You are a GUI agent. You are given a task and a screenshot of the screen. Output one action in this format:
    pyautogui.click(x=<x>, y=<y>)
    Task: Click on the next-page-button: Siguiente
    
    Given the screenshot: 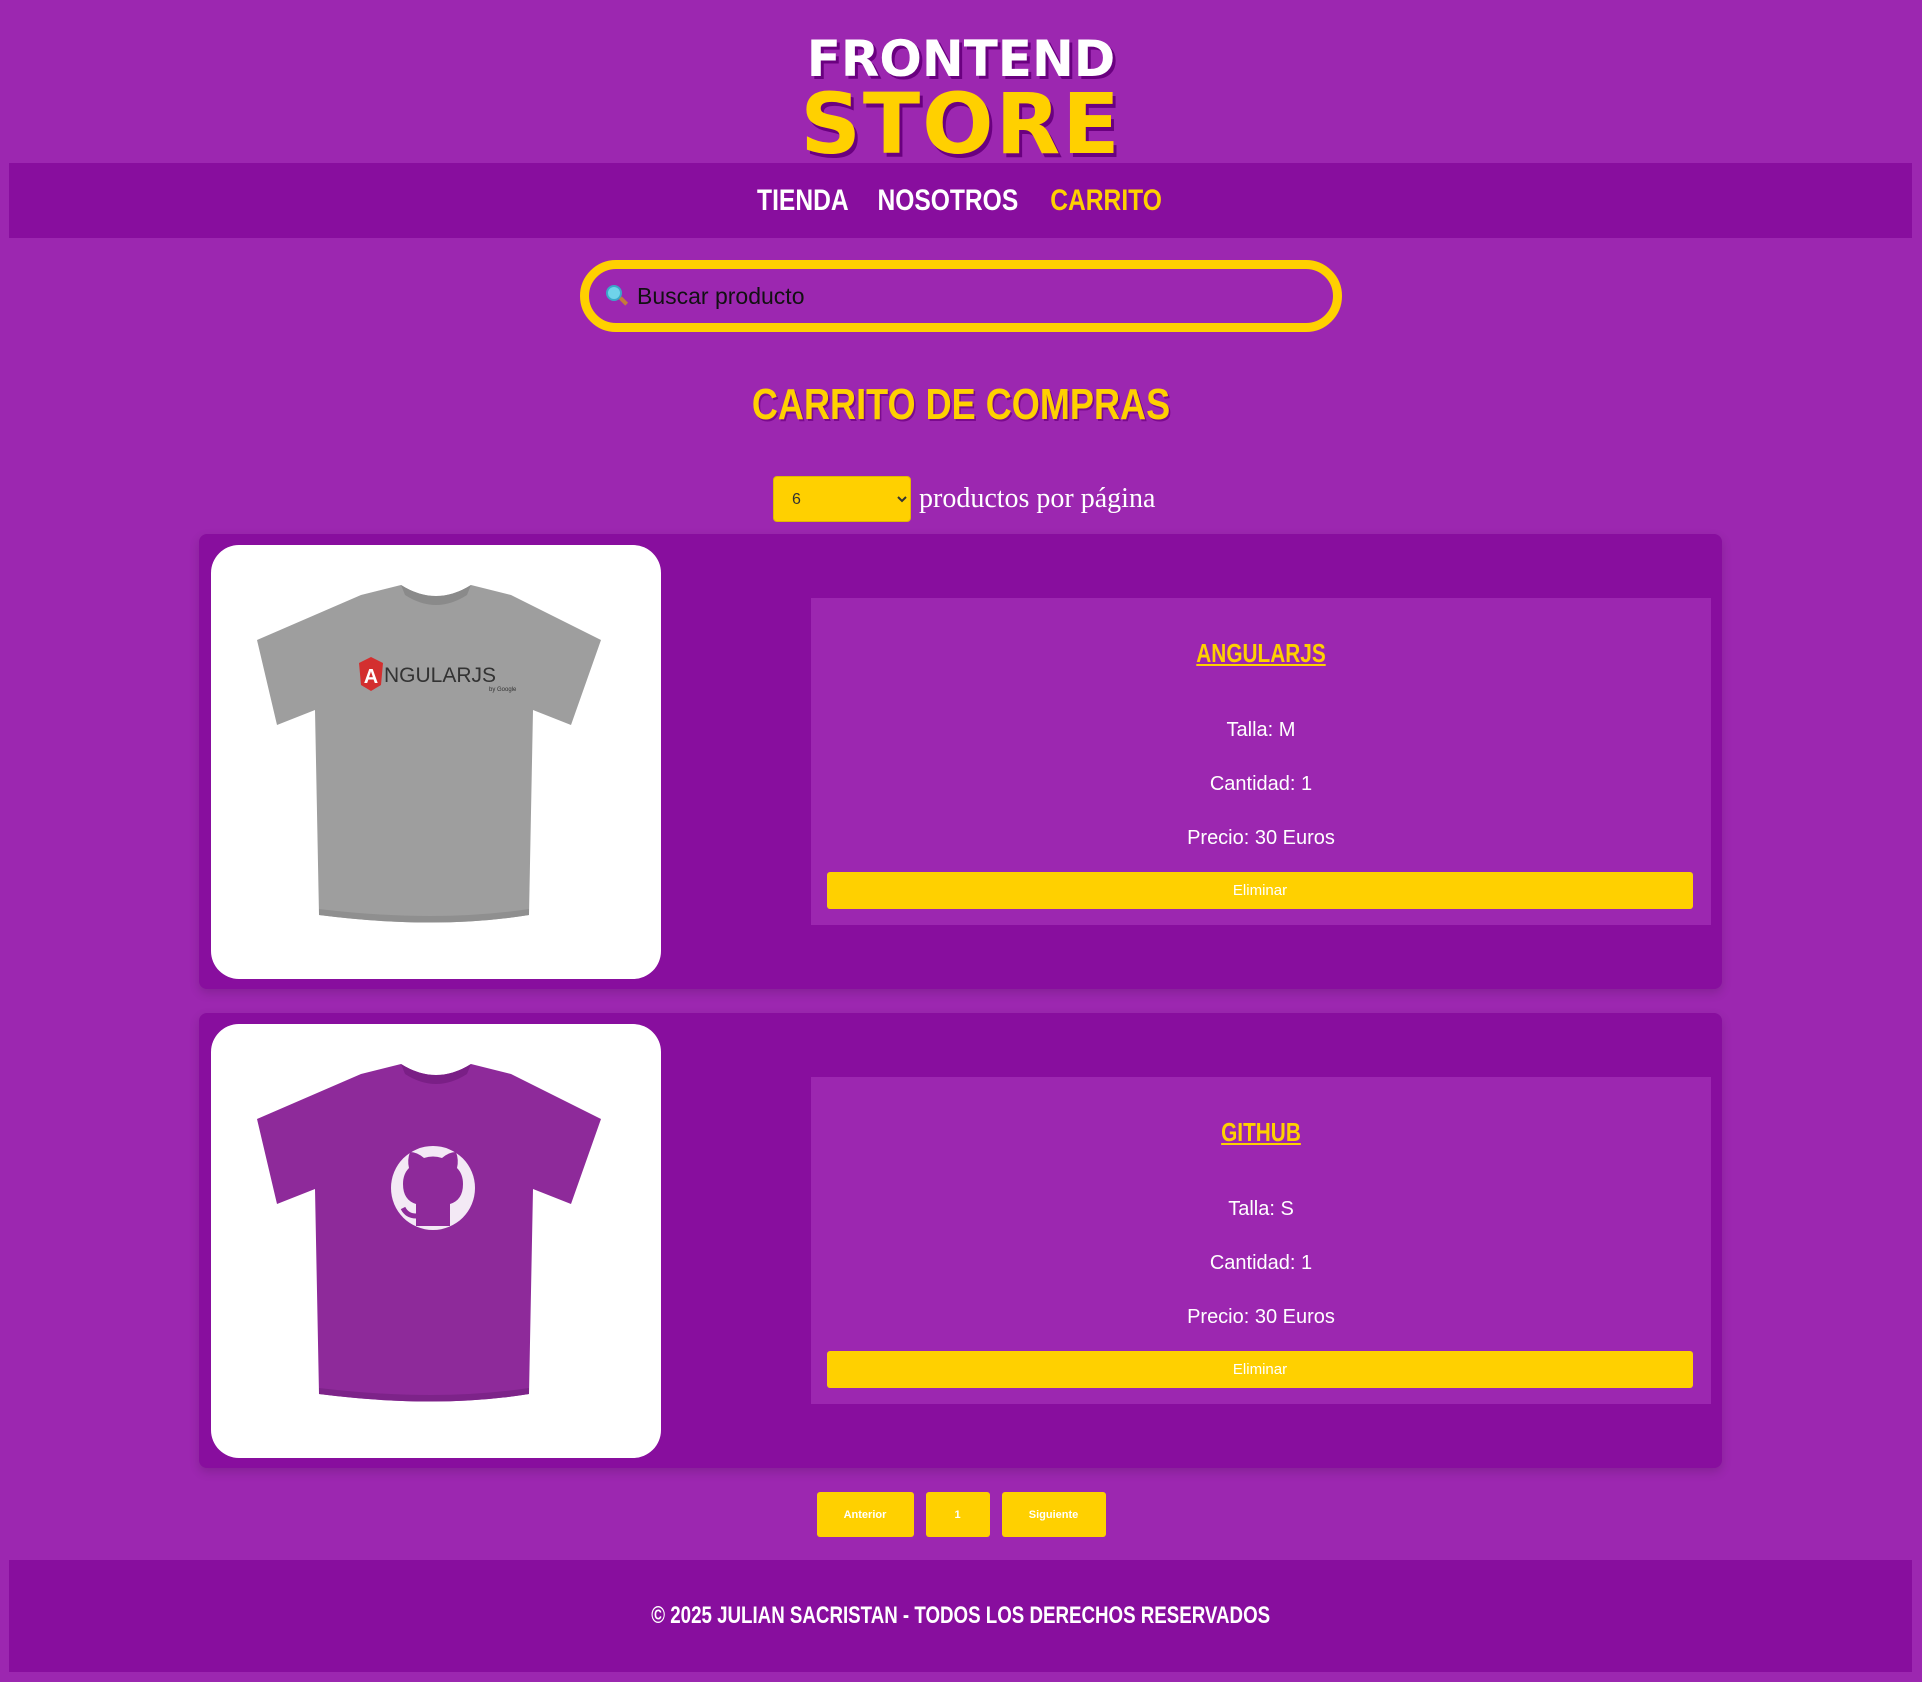 What is the action you would take?
    pyautogui.click(x=1053, y=1514)
    